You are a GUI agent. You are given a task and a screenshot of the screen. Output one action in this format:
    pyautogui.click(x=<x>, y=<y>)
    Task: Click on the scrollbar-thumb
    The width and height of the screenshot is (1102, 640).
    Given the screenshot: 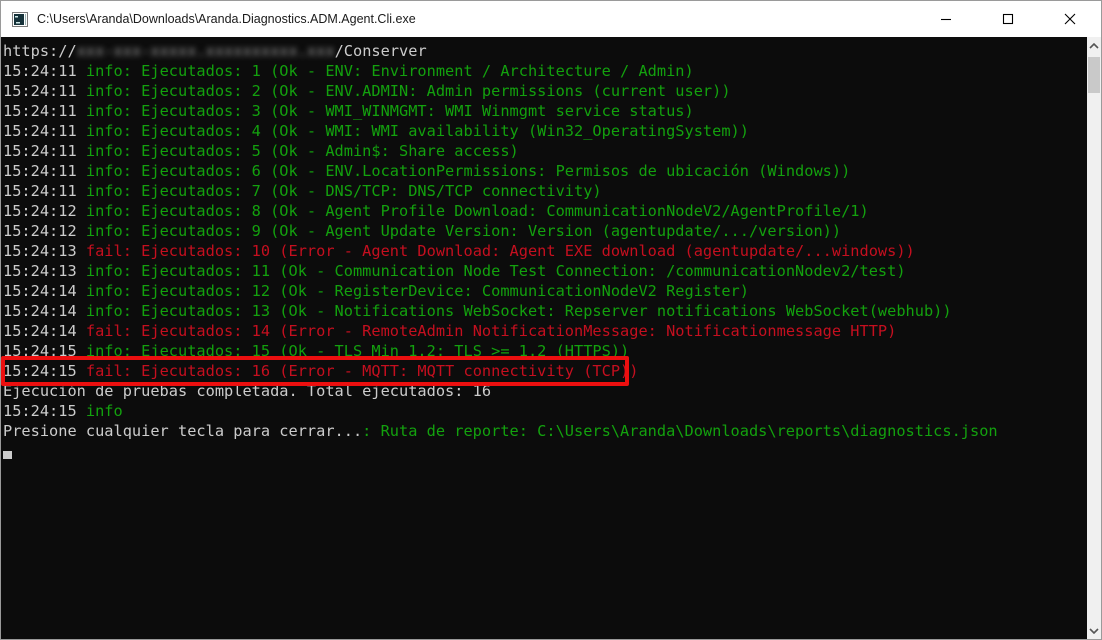 What is the action you would take?
    pyautogui.click(x=1094, y=75)
    